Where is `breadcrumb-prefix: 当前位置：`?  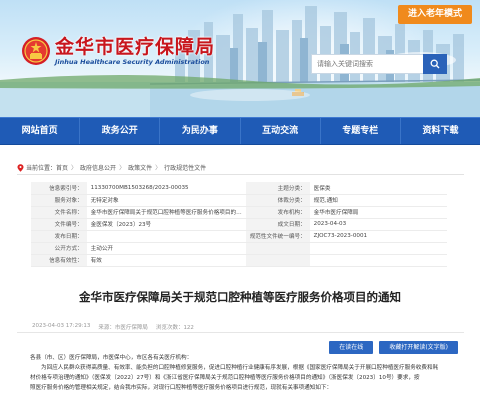 breadcrumb-prefix: 当前位置： is located at coordinates (41, 168).